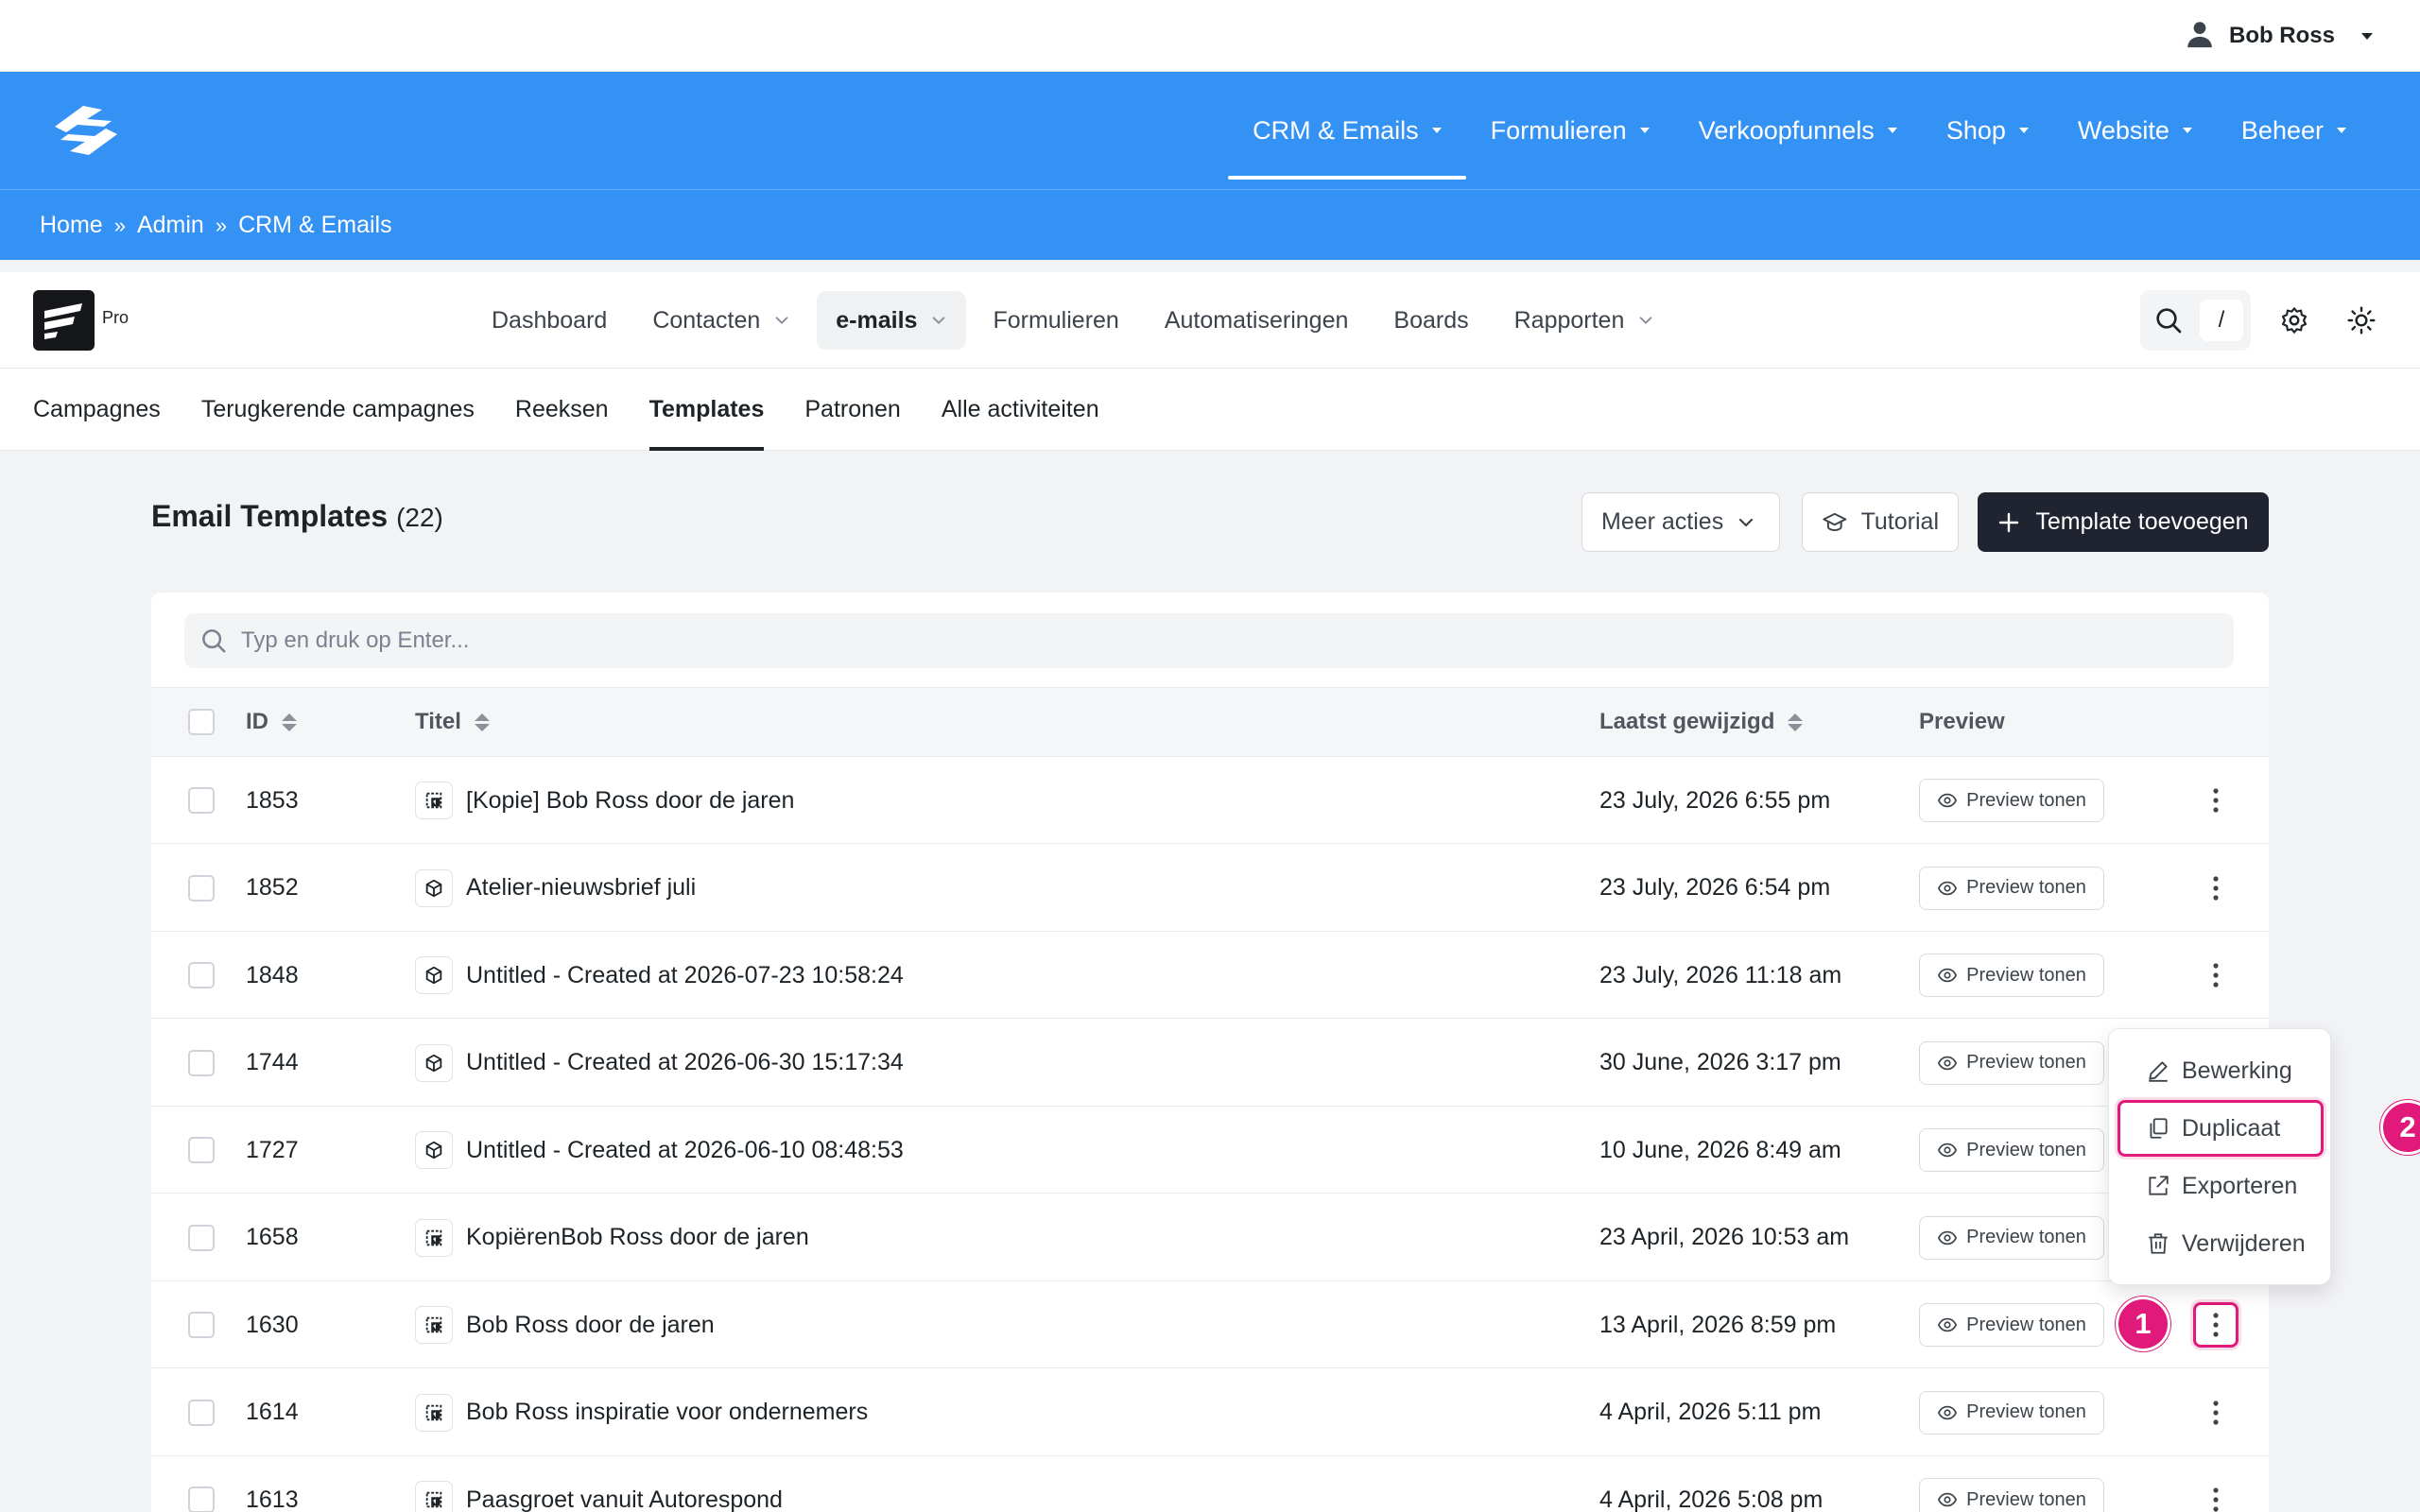 The height and width of the screenshot is (1512, 2420). What do you see at coordinates (852, 409) in the screenshot?
I see `tab-patronen: Patronen` at bounding box center [852, 409].